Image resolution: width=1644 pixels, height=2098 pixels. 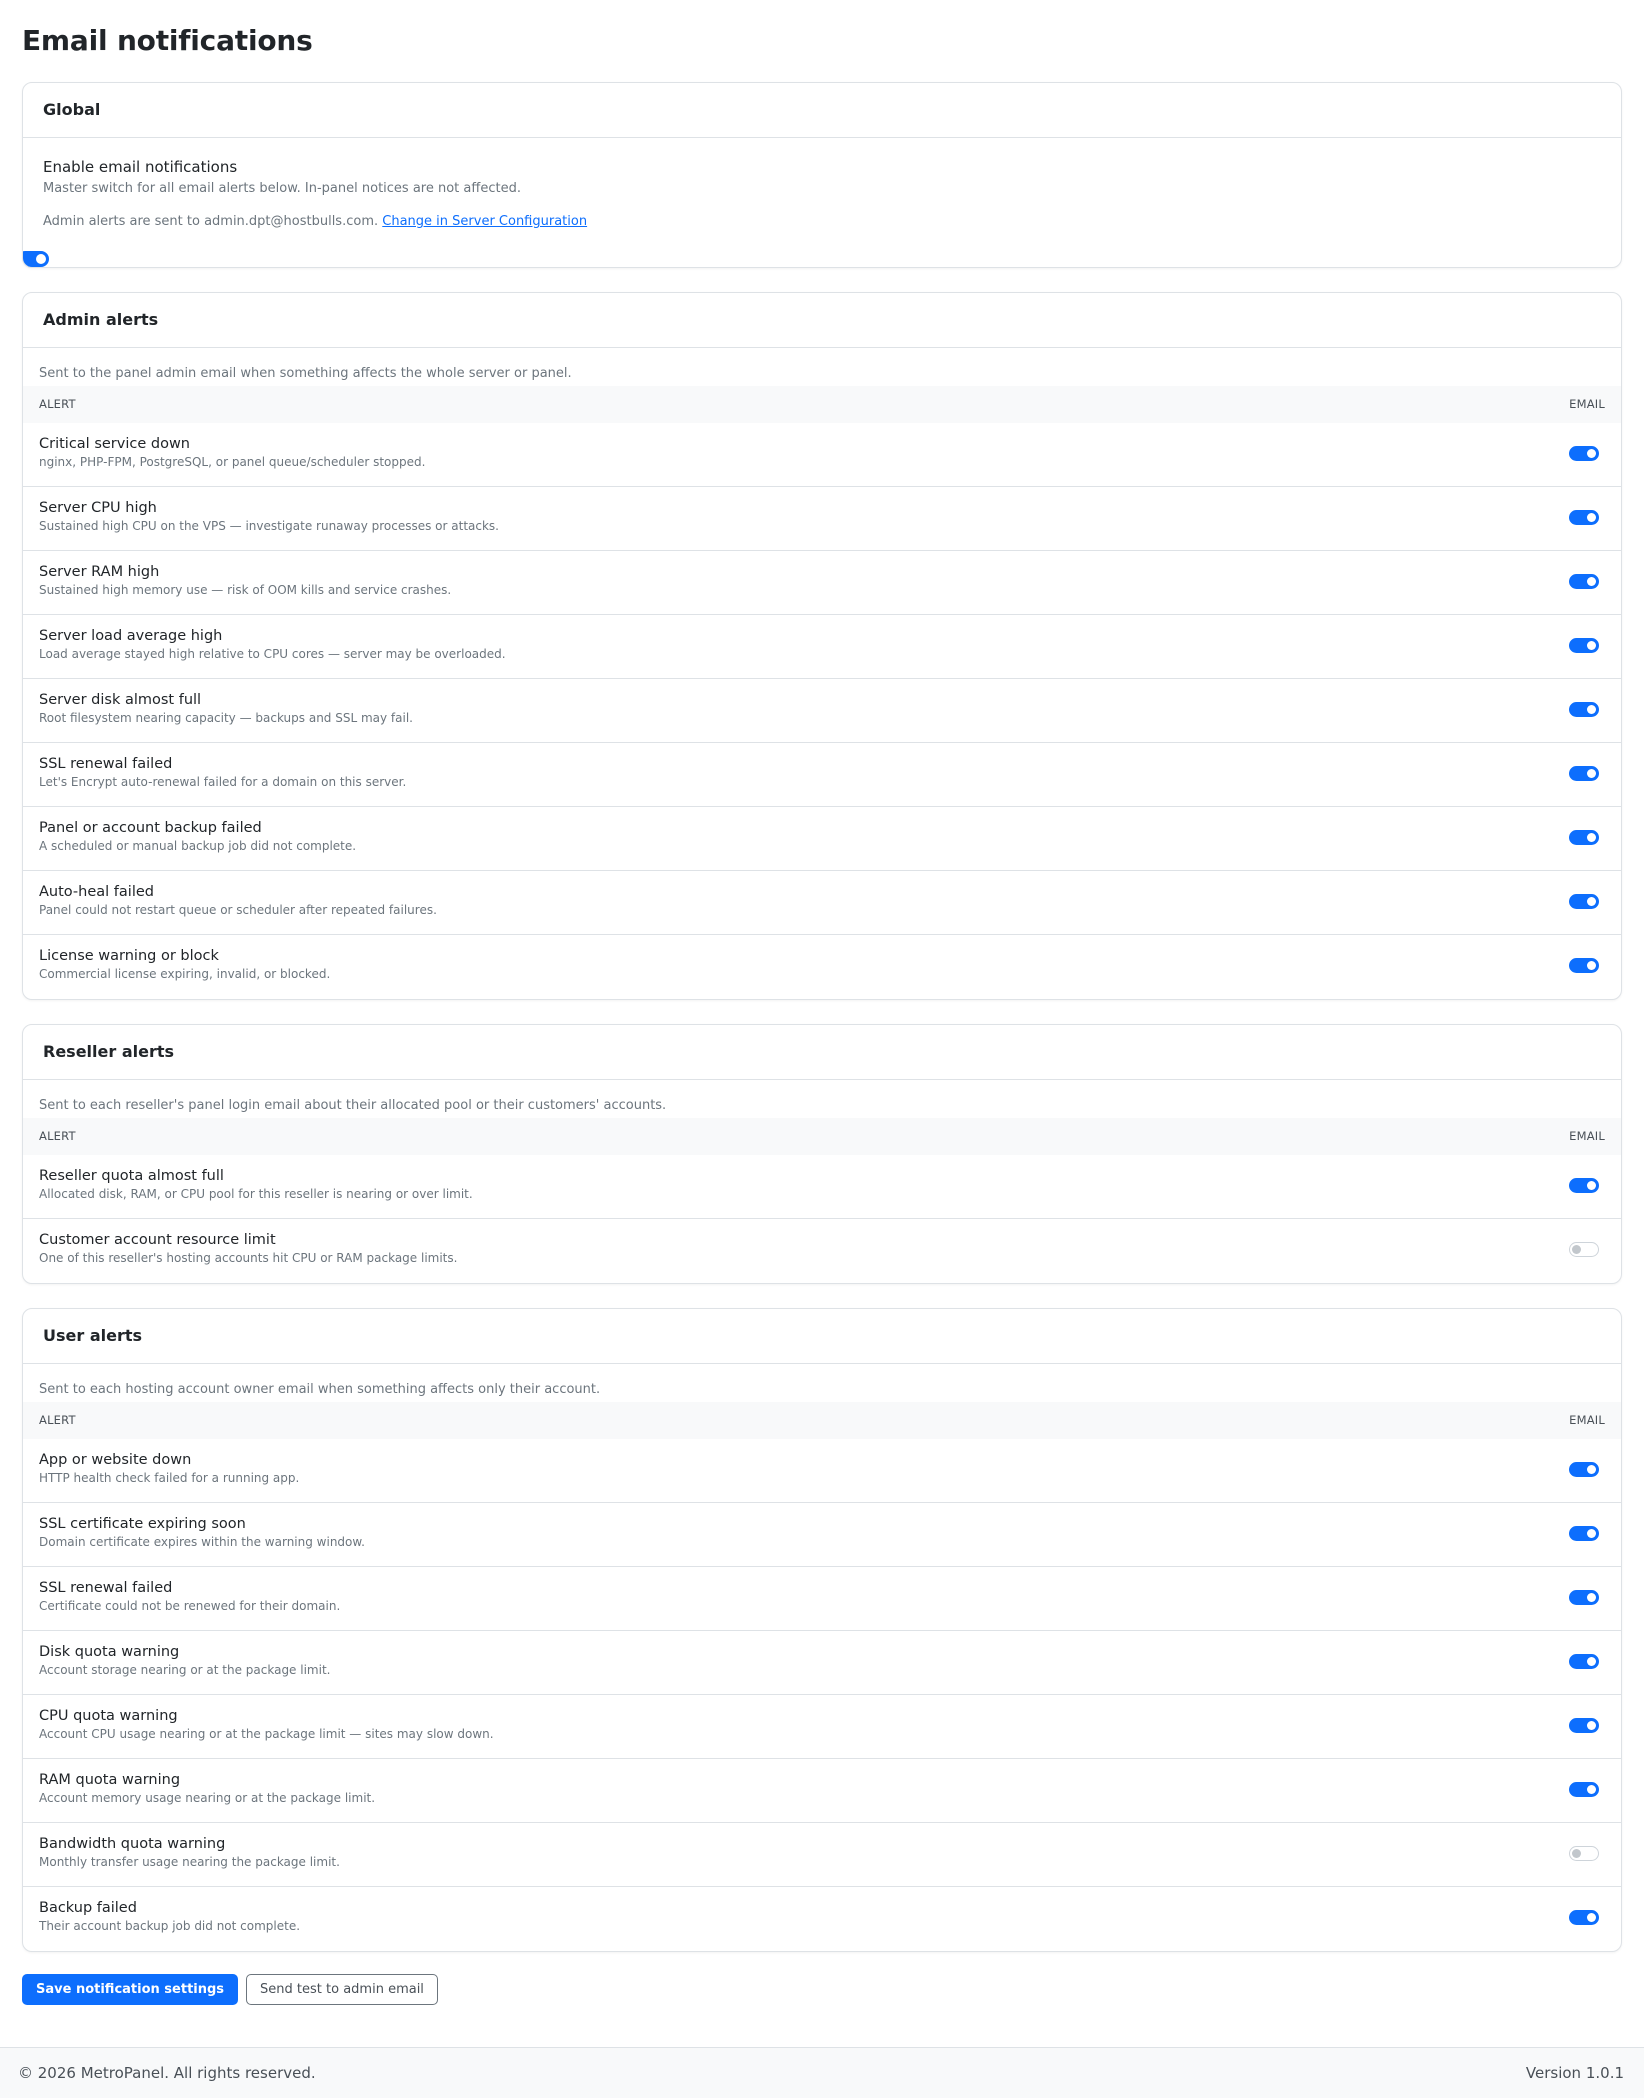 What do you see at coordinates (822, 1420) in the screenshot?
I see `user-alerts-table-head: ALERT EMAIL` at bounding box center [822, 1420].